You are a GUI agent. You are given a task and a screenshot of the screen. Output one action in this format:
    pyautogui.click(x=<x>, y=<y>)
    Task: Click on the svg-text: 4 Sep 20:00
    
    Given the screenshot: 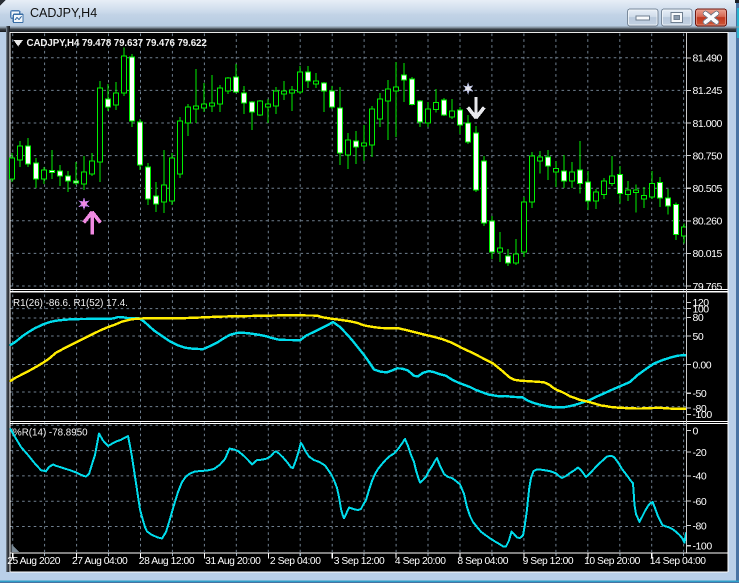 What is the action you would take?
    pyautogui.click(x=420, y=561)
    